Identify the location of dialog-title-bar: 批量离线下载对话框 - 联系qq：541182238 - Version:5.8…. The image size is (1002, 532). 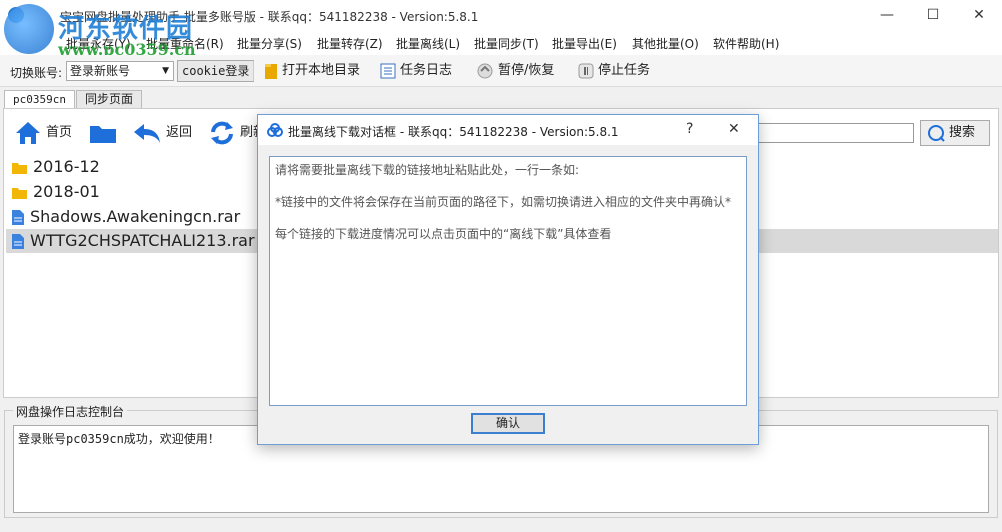
(508, 130).